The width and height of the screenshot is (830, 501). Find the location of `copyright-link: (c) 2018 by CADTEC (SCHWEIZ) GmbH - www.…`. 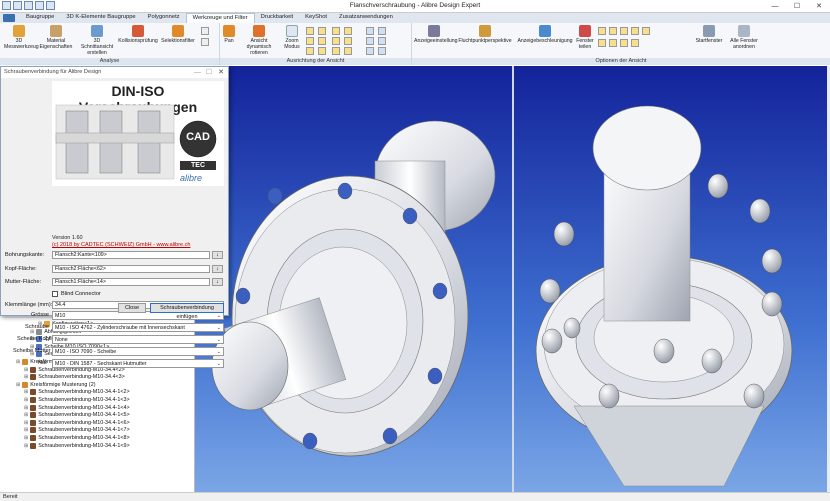

copyright-link: (c) 2018 by CADTEC (SCHWEIZ) GmbH - www.… is located at coordinates (121, 245).